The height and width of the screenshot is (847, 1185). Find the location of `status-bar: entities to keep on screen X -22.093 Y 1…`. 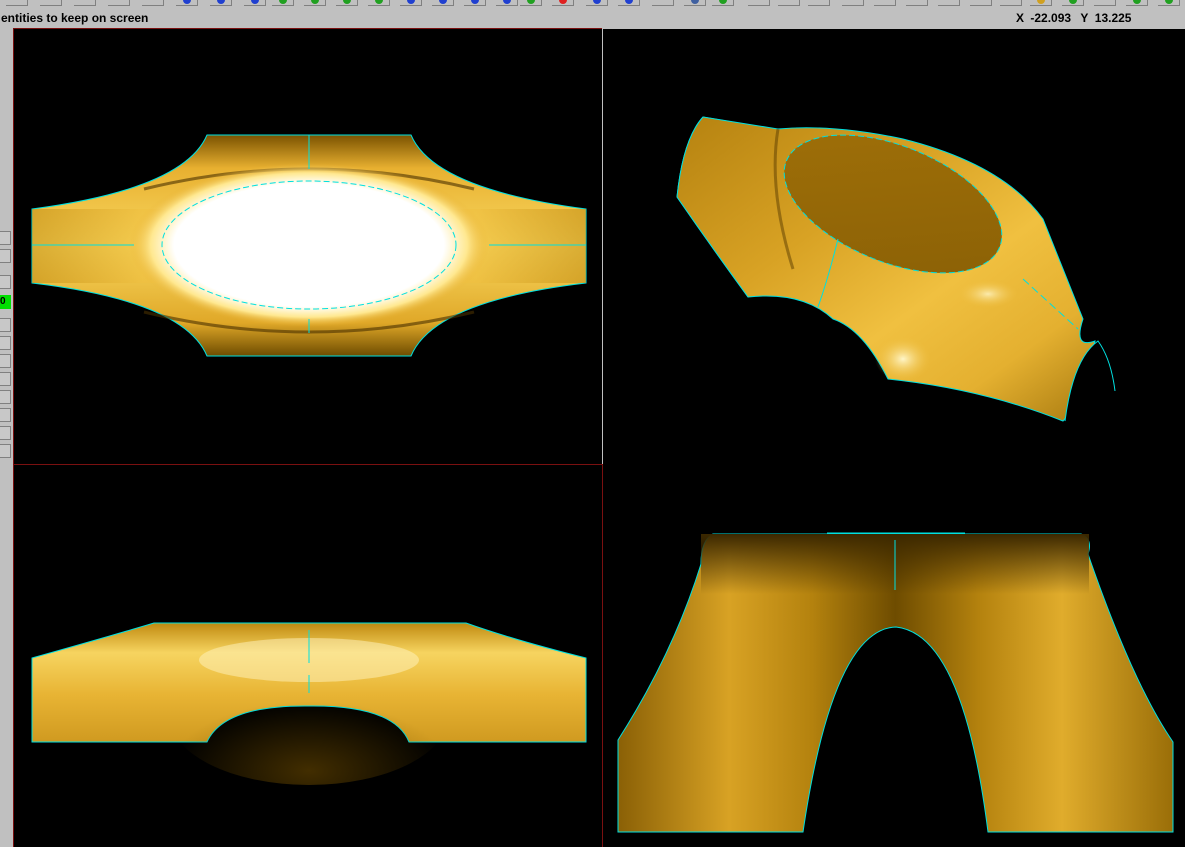

status-bar: entities to keep on screen X -22.093 Y 1… is located at coordinates (592, 17).